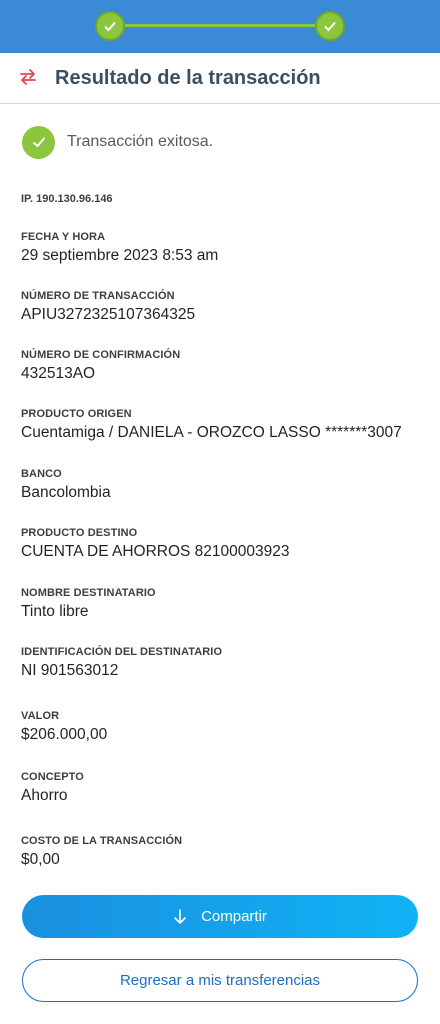 This screenshot has width=440, height=1024. I want to click on detail-label: CONCEPTO, so click(52, 777).